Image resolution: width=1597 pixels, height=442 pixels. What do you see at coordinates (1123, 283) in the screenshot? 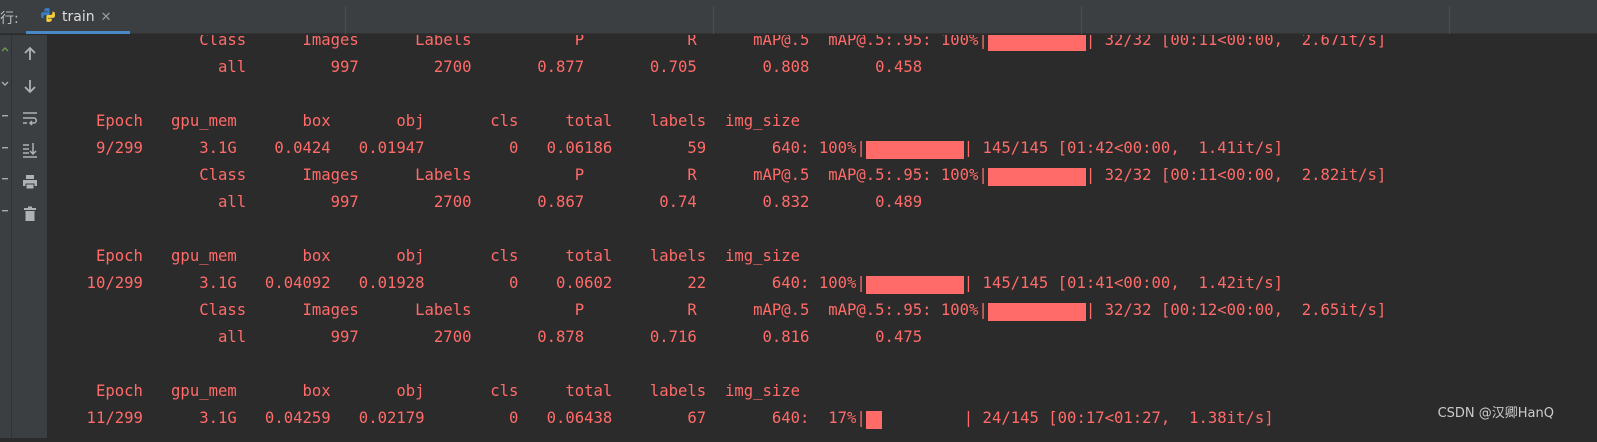
I see `console-text: | 145/145 [01:41<00:00, 1.42it/s]` at bounding box center [1123, 283].